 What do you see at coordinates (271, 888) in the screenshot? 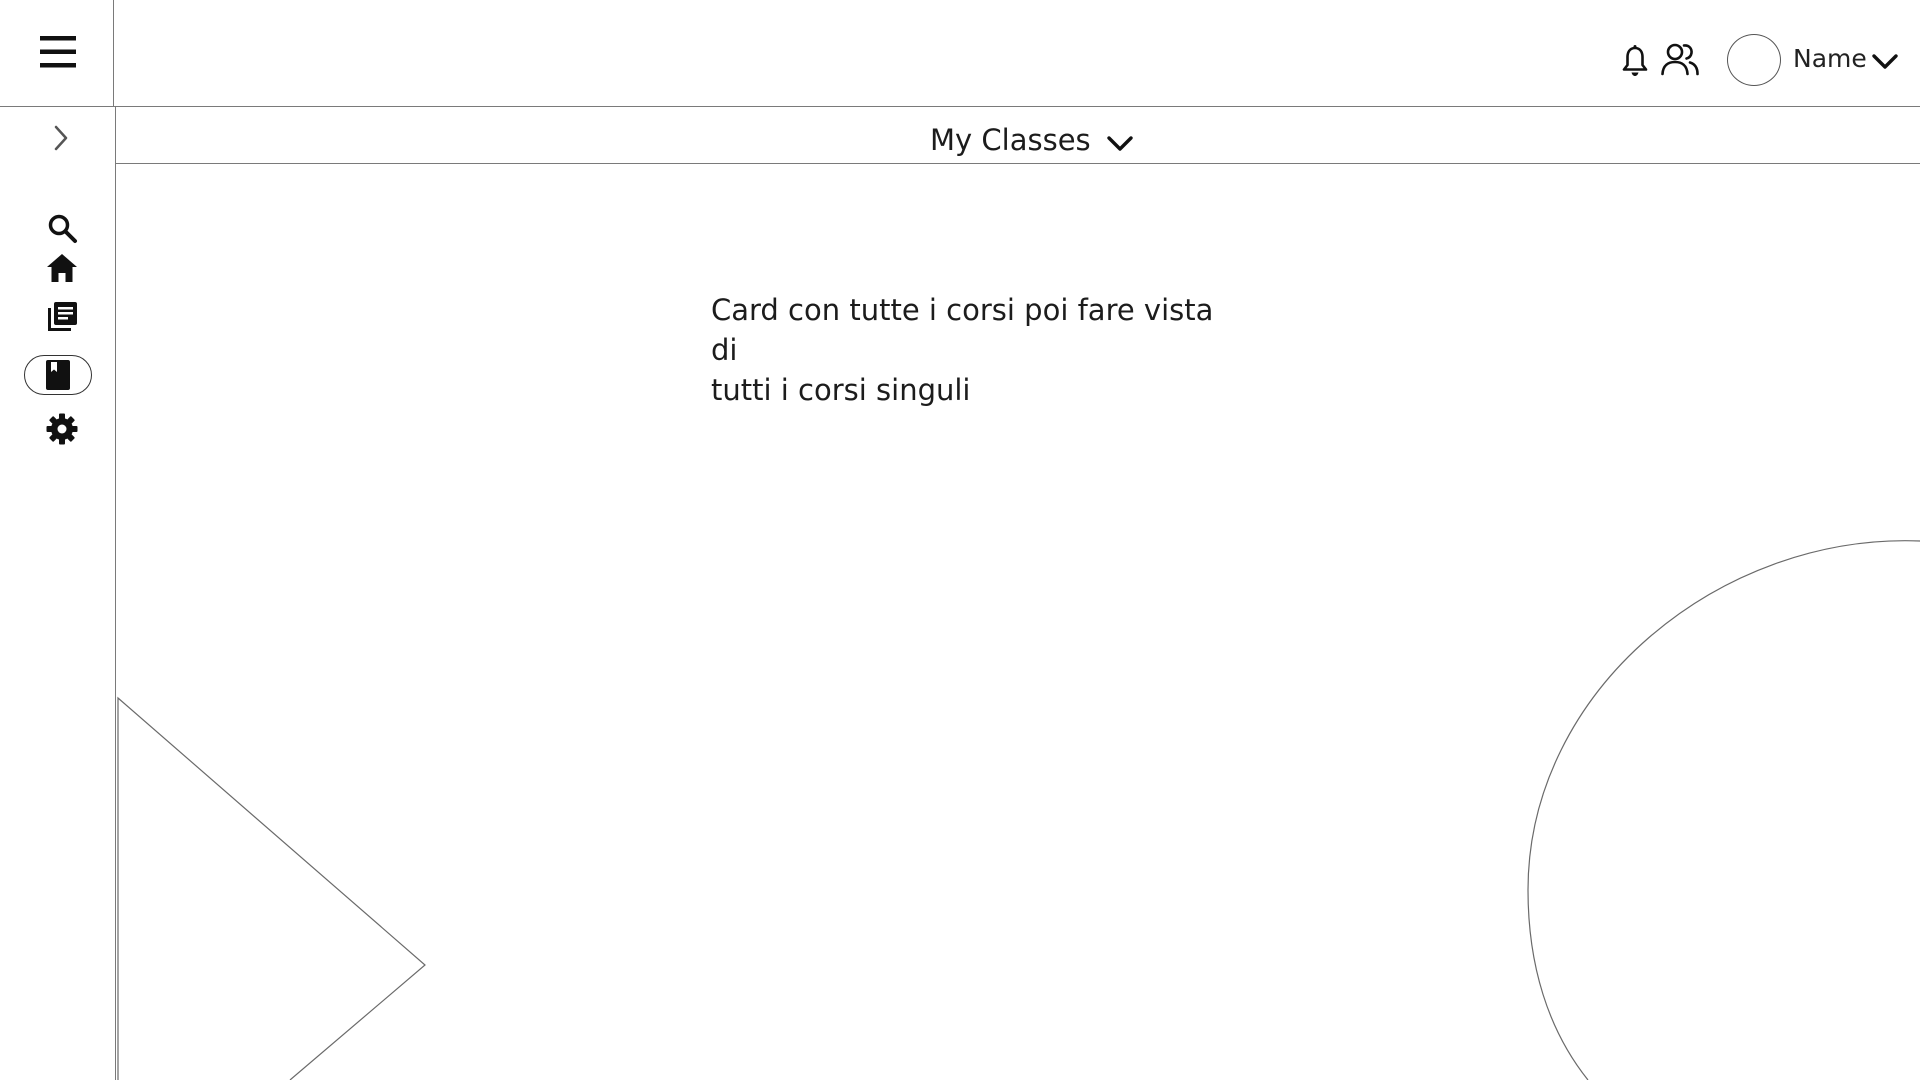
I see `placeholder-triangle` at bounding box center [271, 888].